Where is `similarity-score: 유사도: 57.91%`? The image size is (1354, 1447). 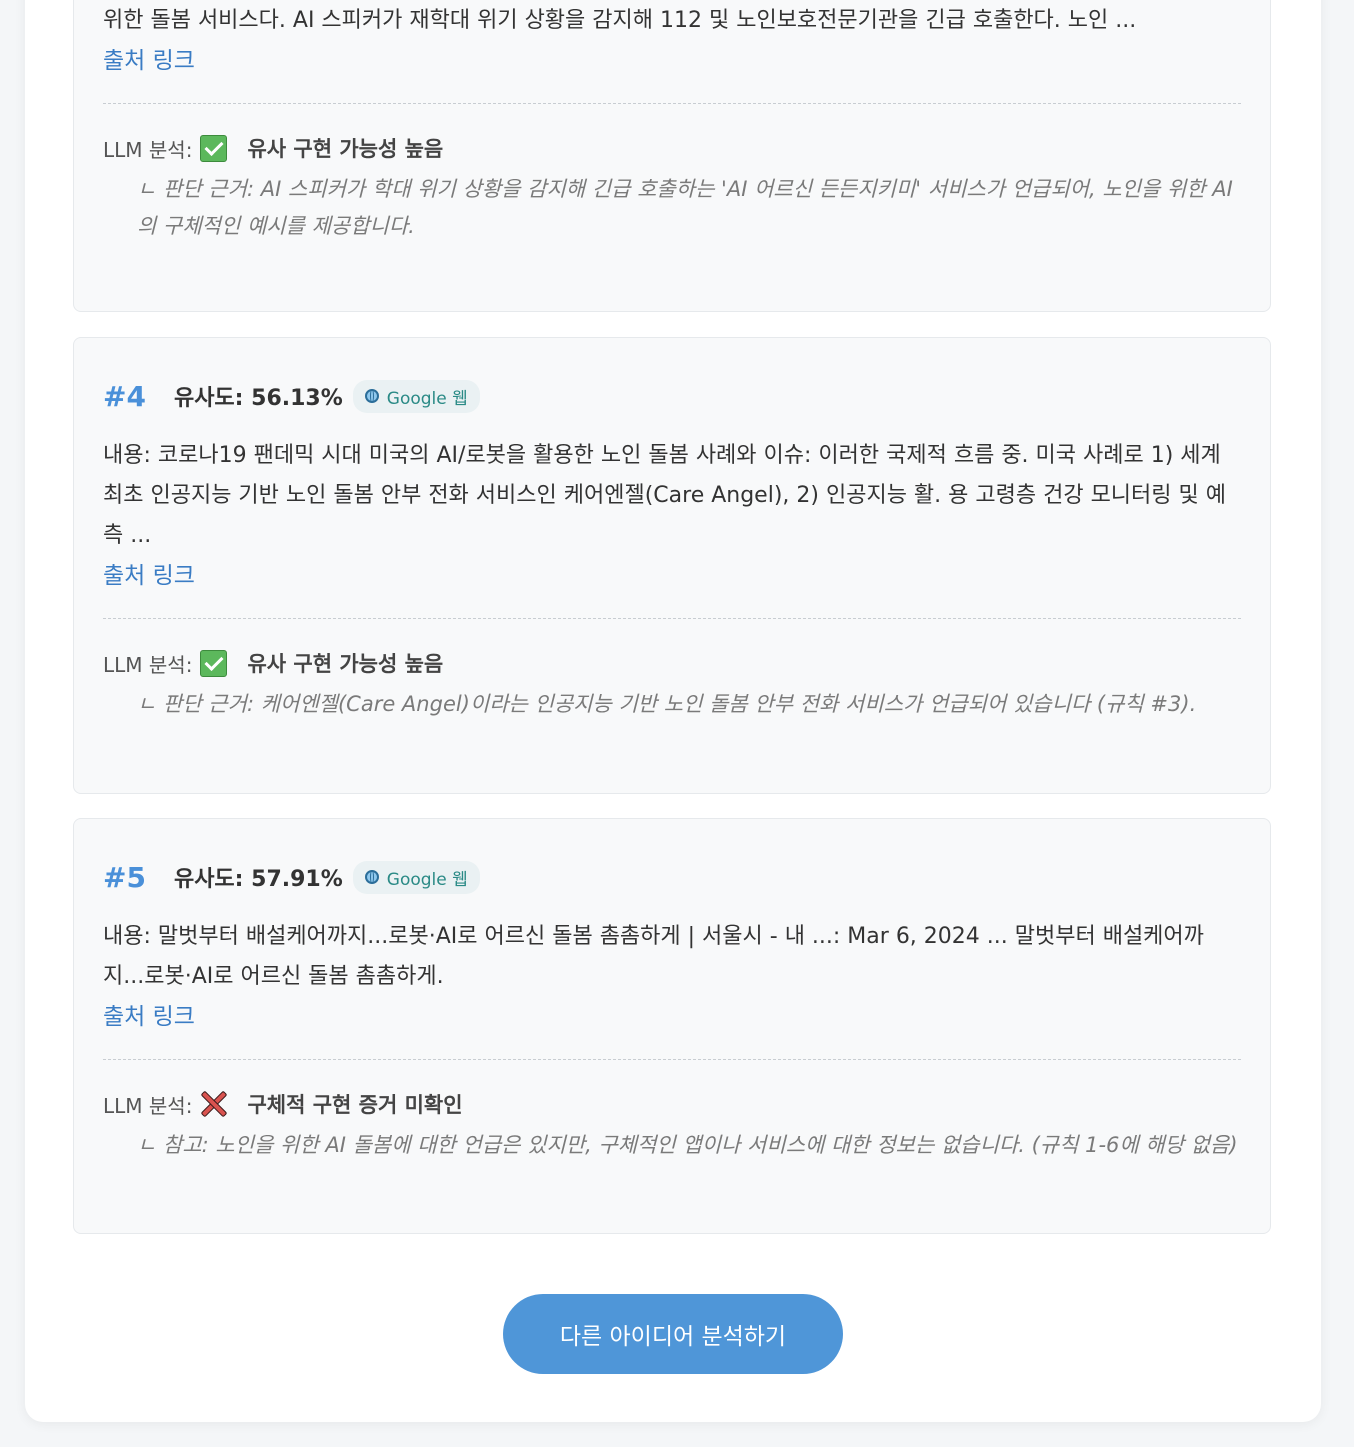
similarity-score: 유사도: 57.91% is located at coordinates (258, 879).